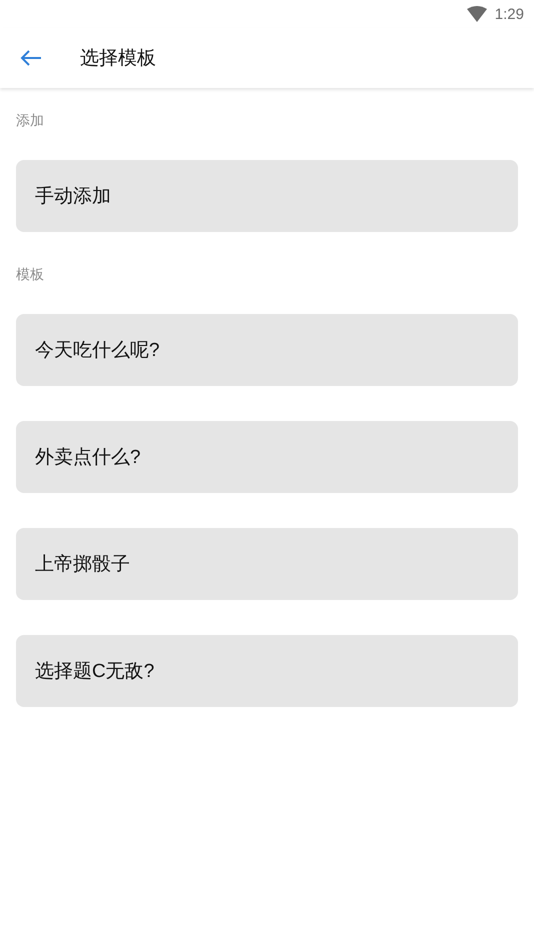  Describe the element at coordinates (476, 14) in the screenshot. I see `wifi-icon` at that location.